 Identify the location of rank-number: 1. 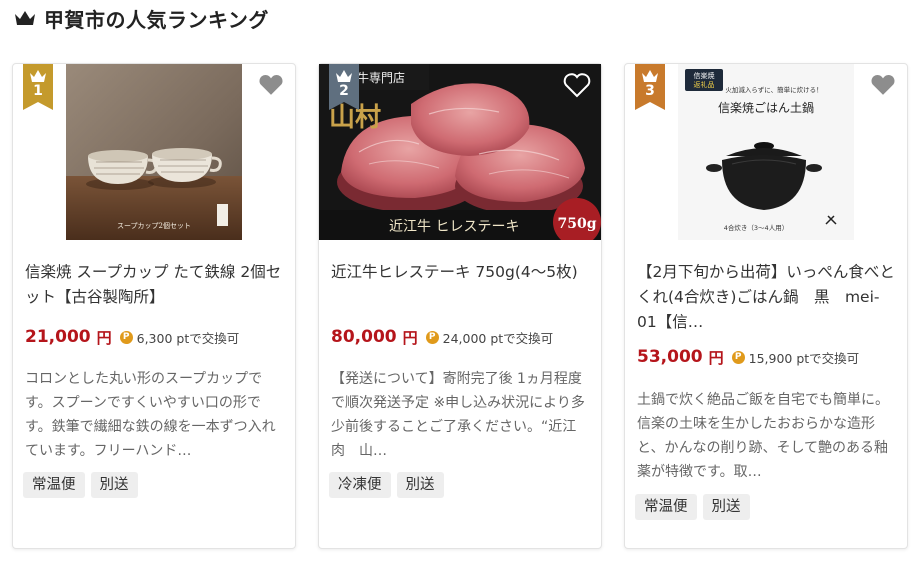
(38, 91).